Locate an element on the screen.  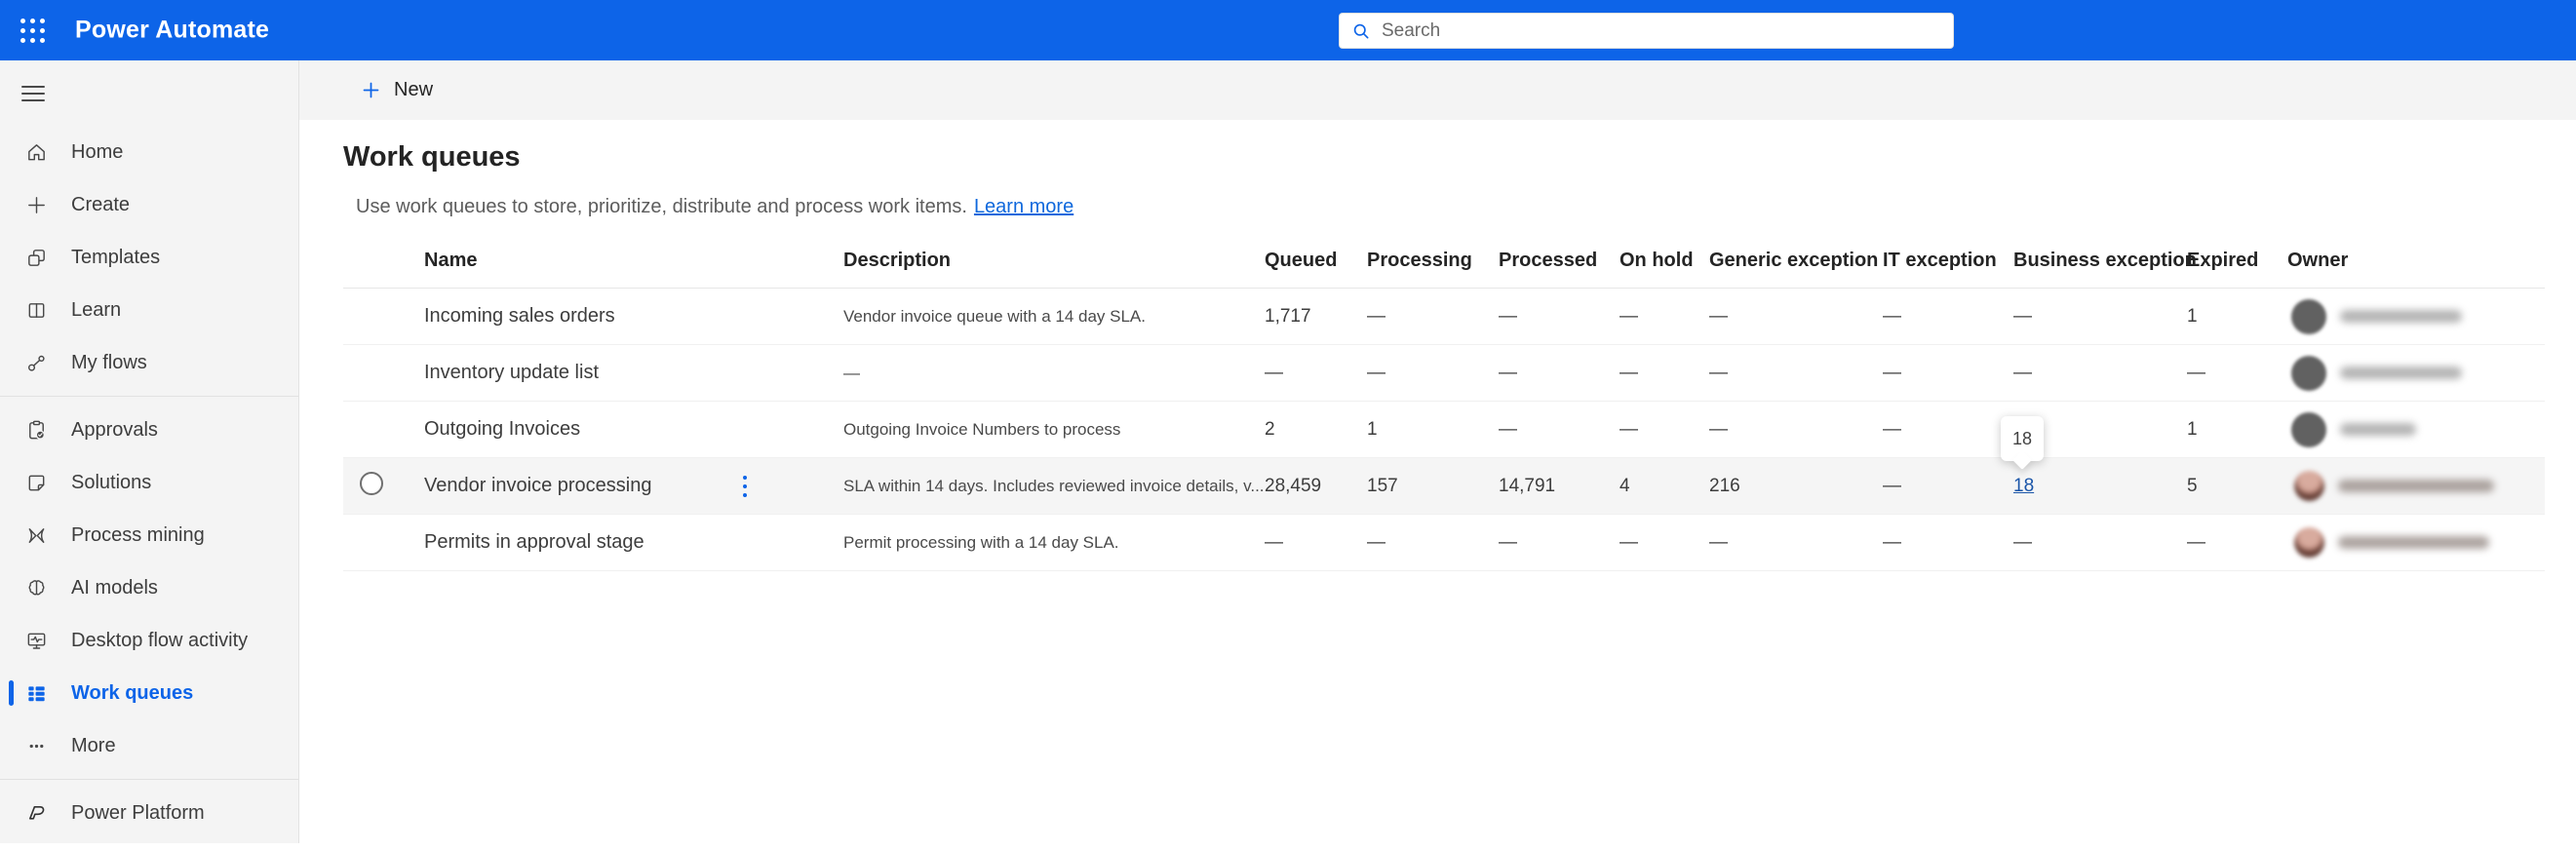
monitor-pulse-icon is located at coordinates (36, 641).